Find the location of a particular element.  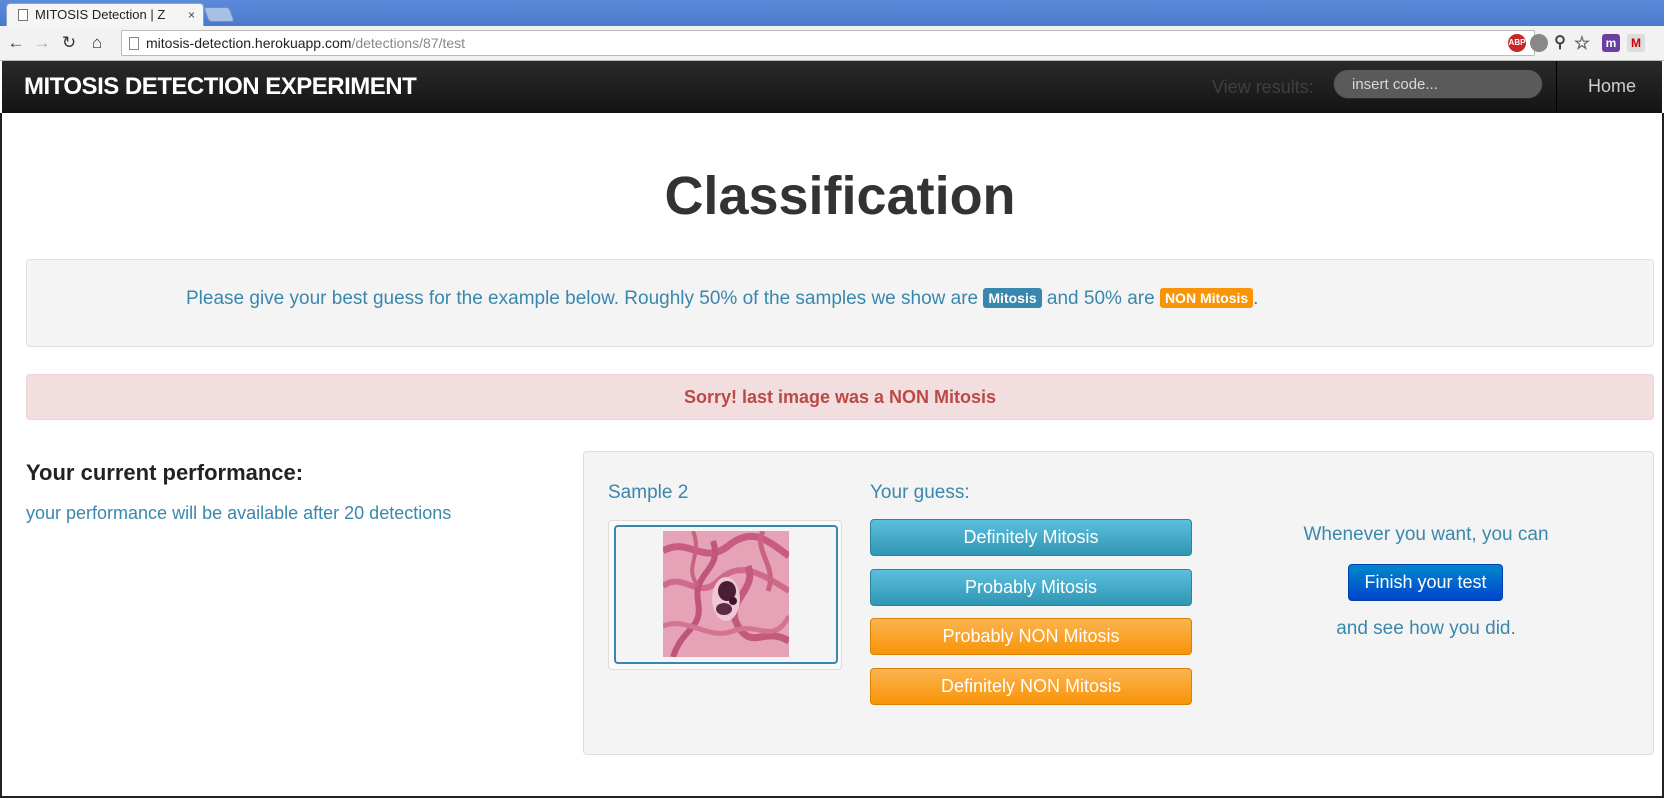

reload-icon: ↻ is located at coordinates (69, 43).